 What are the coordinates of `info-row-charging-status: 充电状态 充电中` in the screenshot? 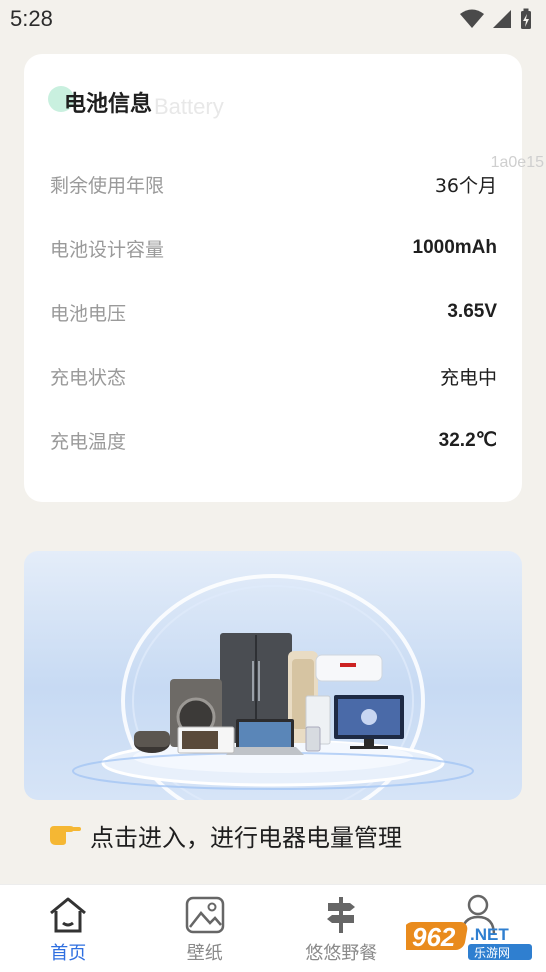 It's located at (273, 376).